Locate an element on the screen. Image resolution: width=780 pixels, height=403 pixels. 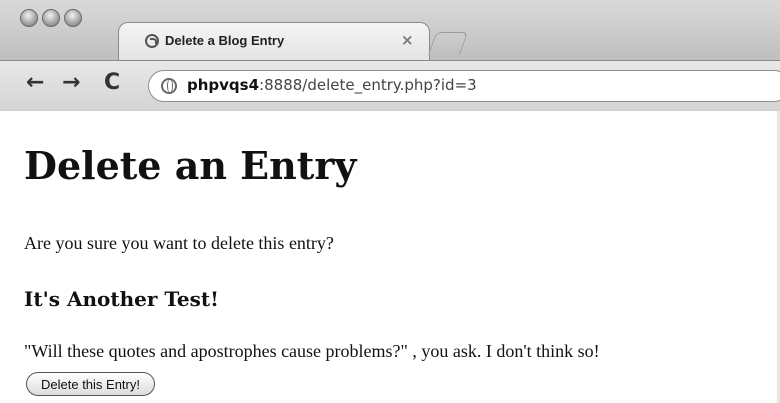
window-minimize-button is located at coordinates (51, 18).